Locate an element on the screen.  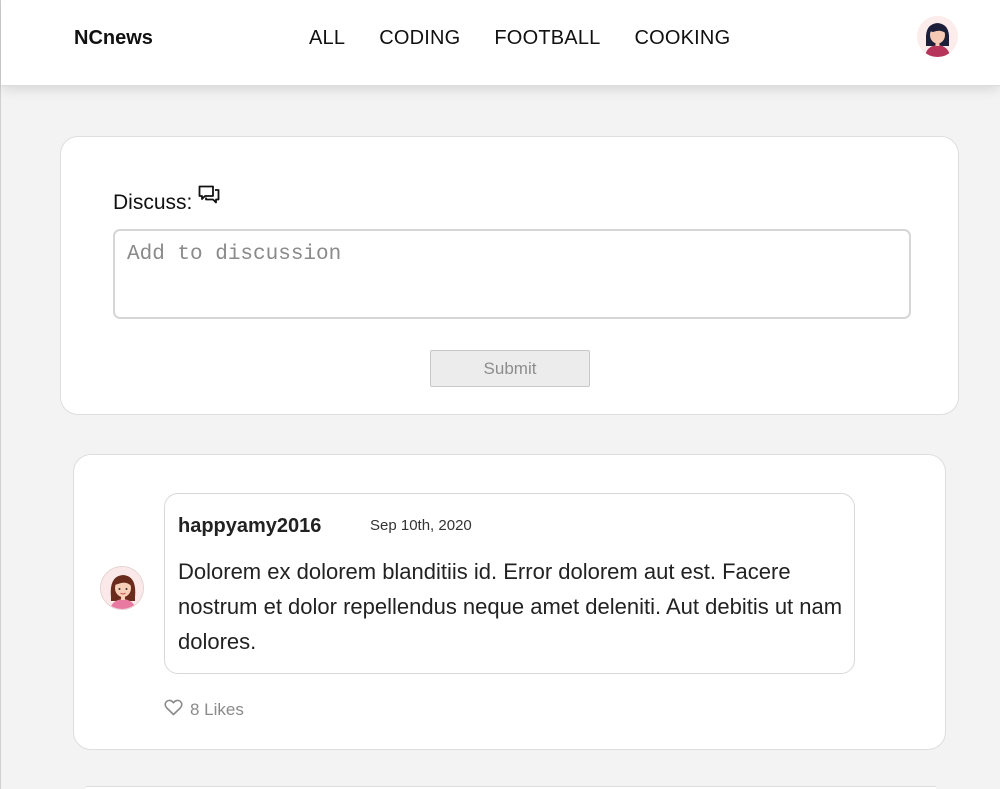
topic-nav: ALL CODING FOOTBALL COOKING is located at coordinates (536, 38).